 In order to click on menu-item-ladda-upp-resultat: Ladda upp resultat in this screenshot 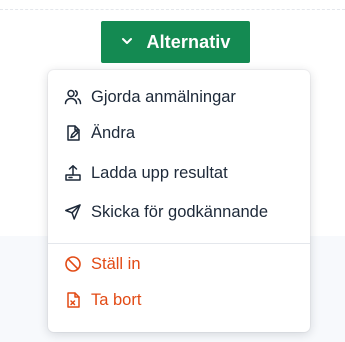, I will do `click(179, 173)`.